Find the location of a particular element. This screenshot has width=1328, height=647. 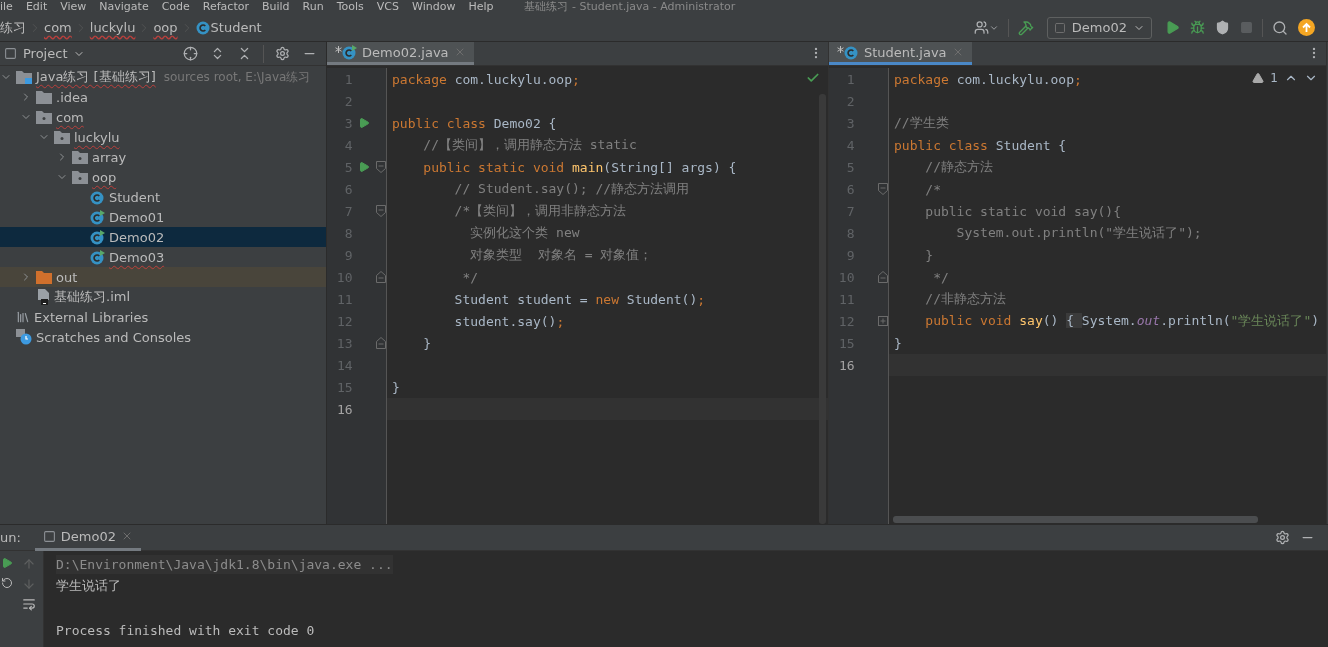

expand-fold-icon is located at coordinates (883, 321).